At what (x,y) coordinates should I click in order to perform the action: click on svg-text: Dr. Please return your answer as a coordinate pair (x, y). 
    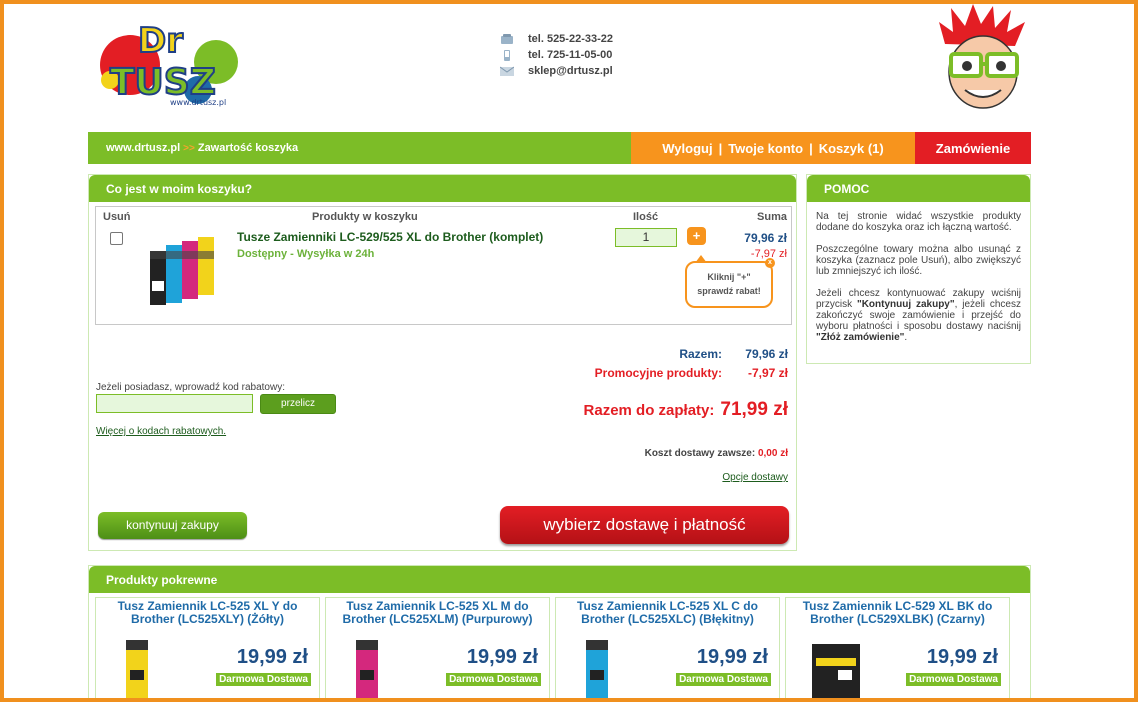
    Looking at the image, I should click on (160, 41).